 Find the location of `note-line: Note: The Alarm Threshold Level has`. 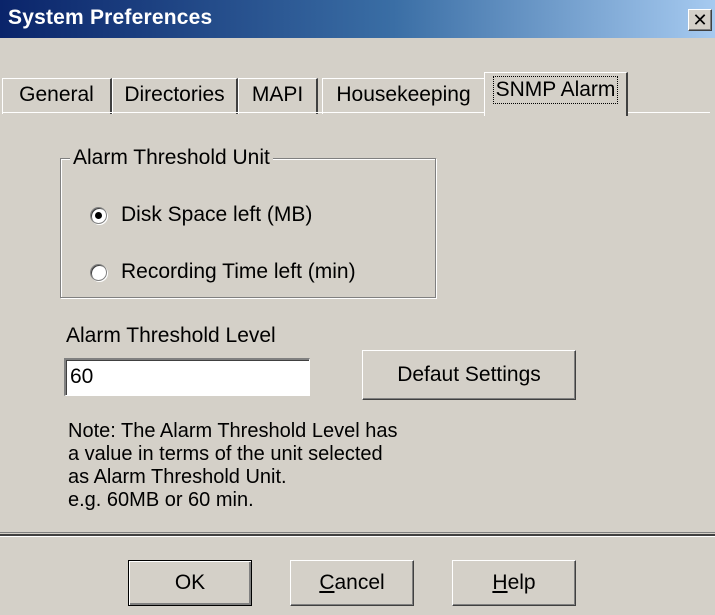

note-line: Note: The Alarm Threshold Level has is located at coordinates (233, 431).